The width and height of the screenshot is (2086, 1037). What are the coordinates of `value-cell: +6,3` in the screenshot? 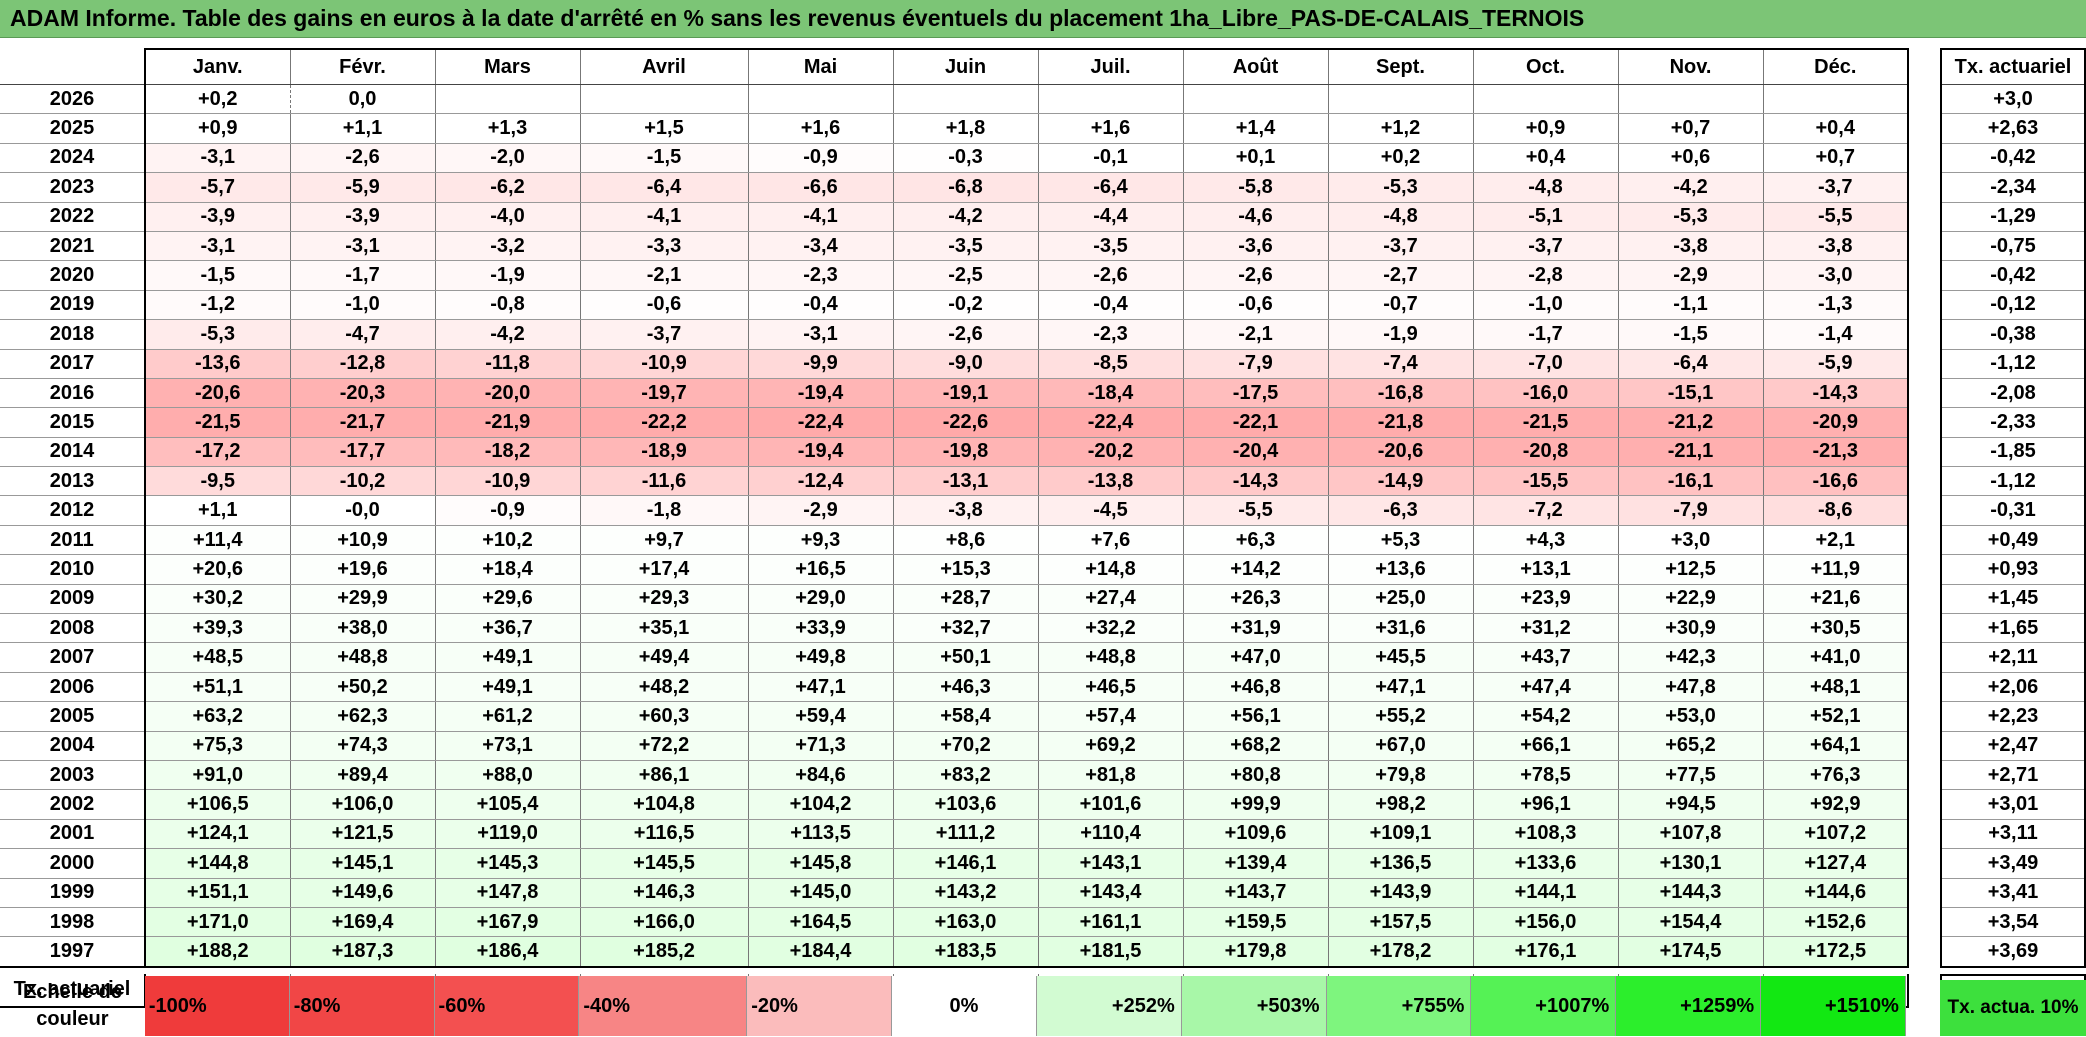 It's located at (1256, 540).